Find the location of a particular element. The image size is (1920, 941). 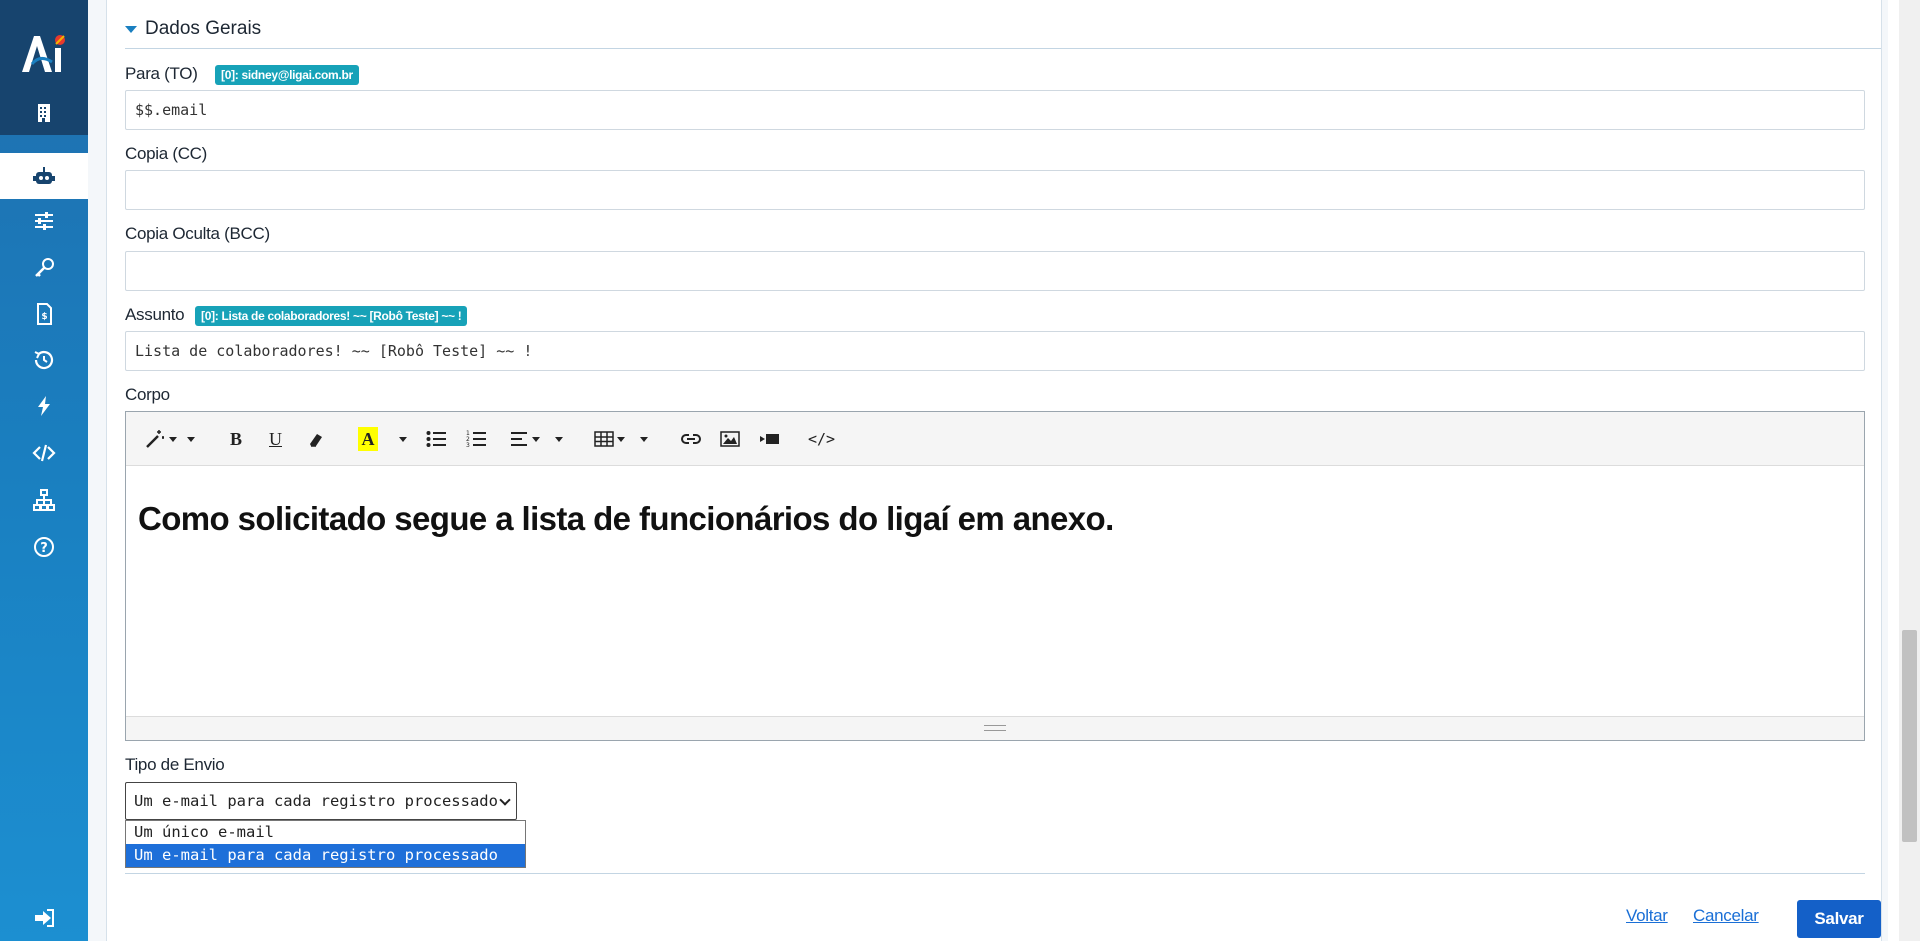

nav-item-logout is located at coordinates (44, 918).